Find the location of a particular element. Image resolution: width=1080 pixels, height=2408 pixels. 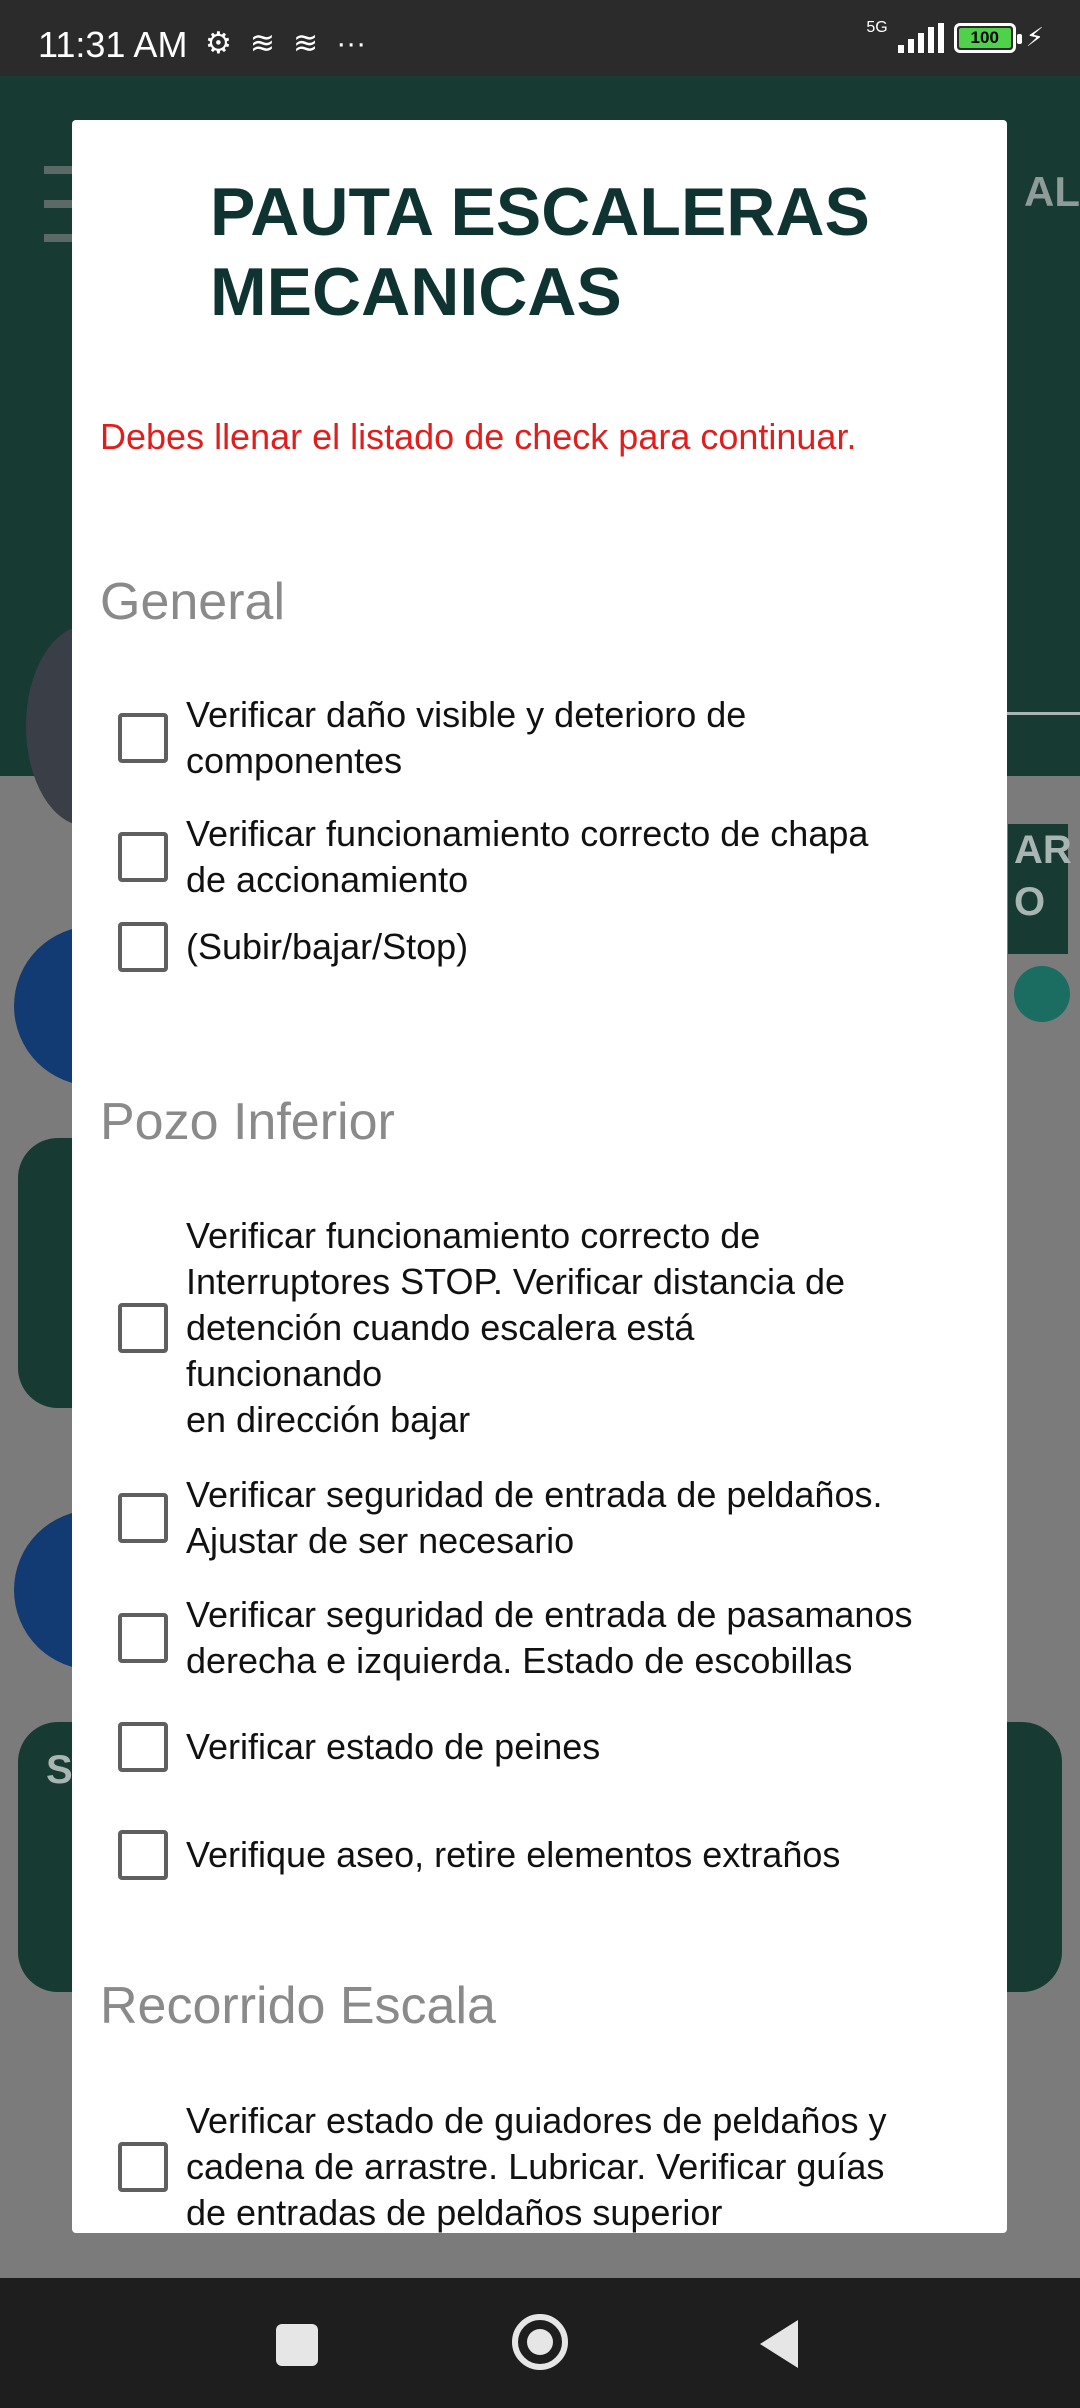

section-title-general: General is located at coordinates (192, 602).